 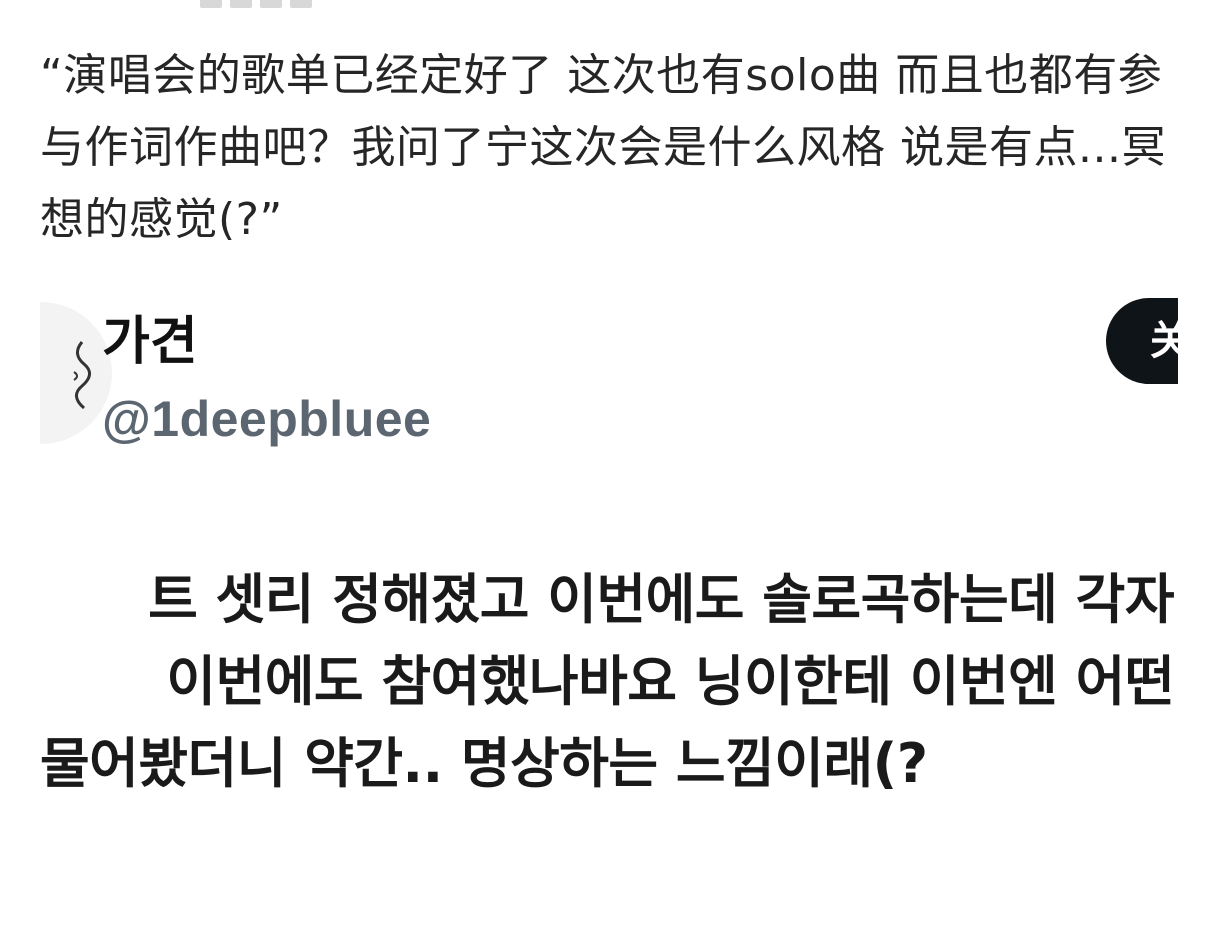 I want to click on cropped-previous-line, so click(x=280, y=5).